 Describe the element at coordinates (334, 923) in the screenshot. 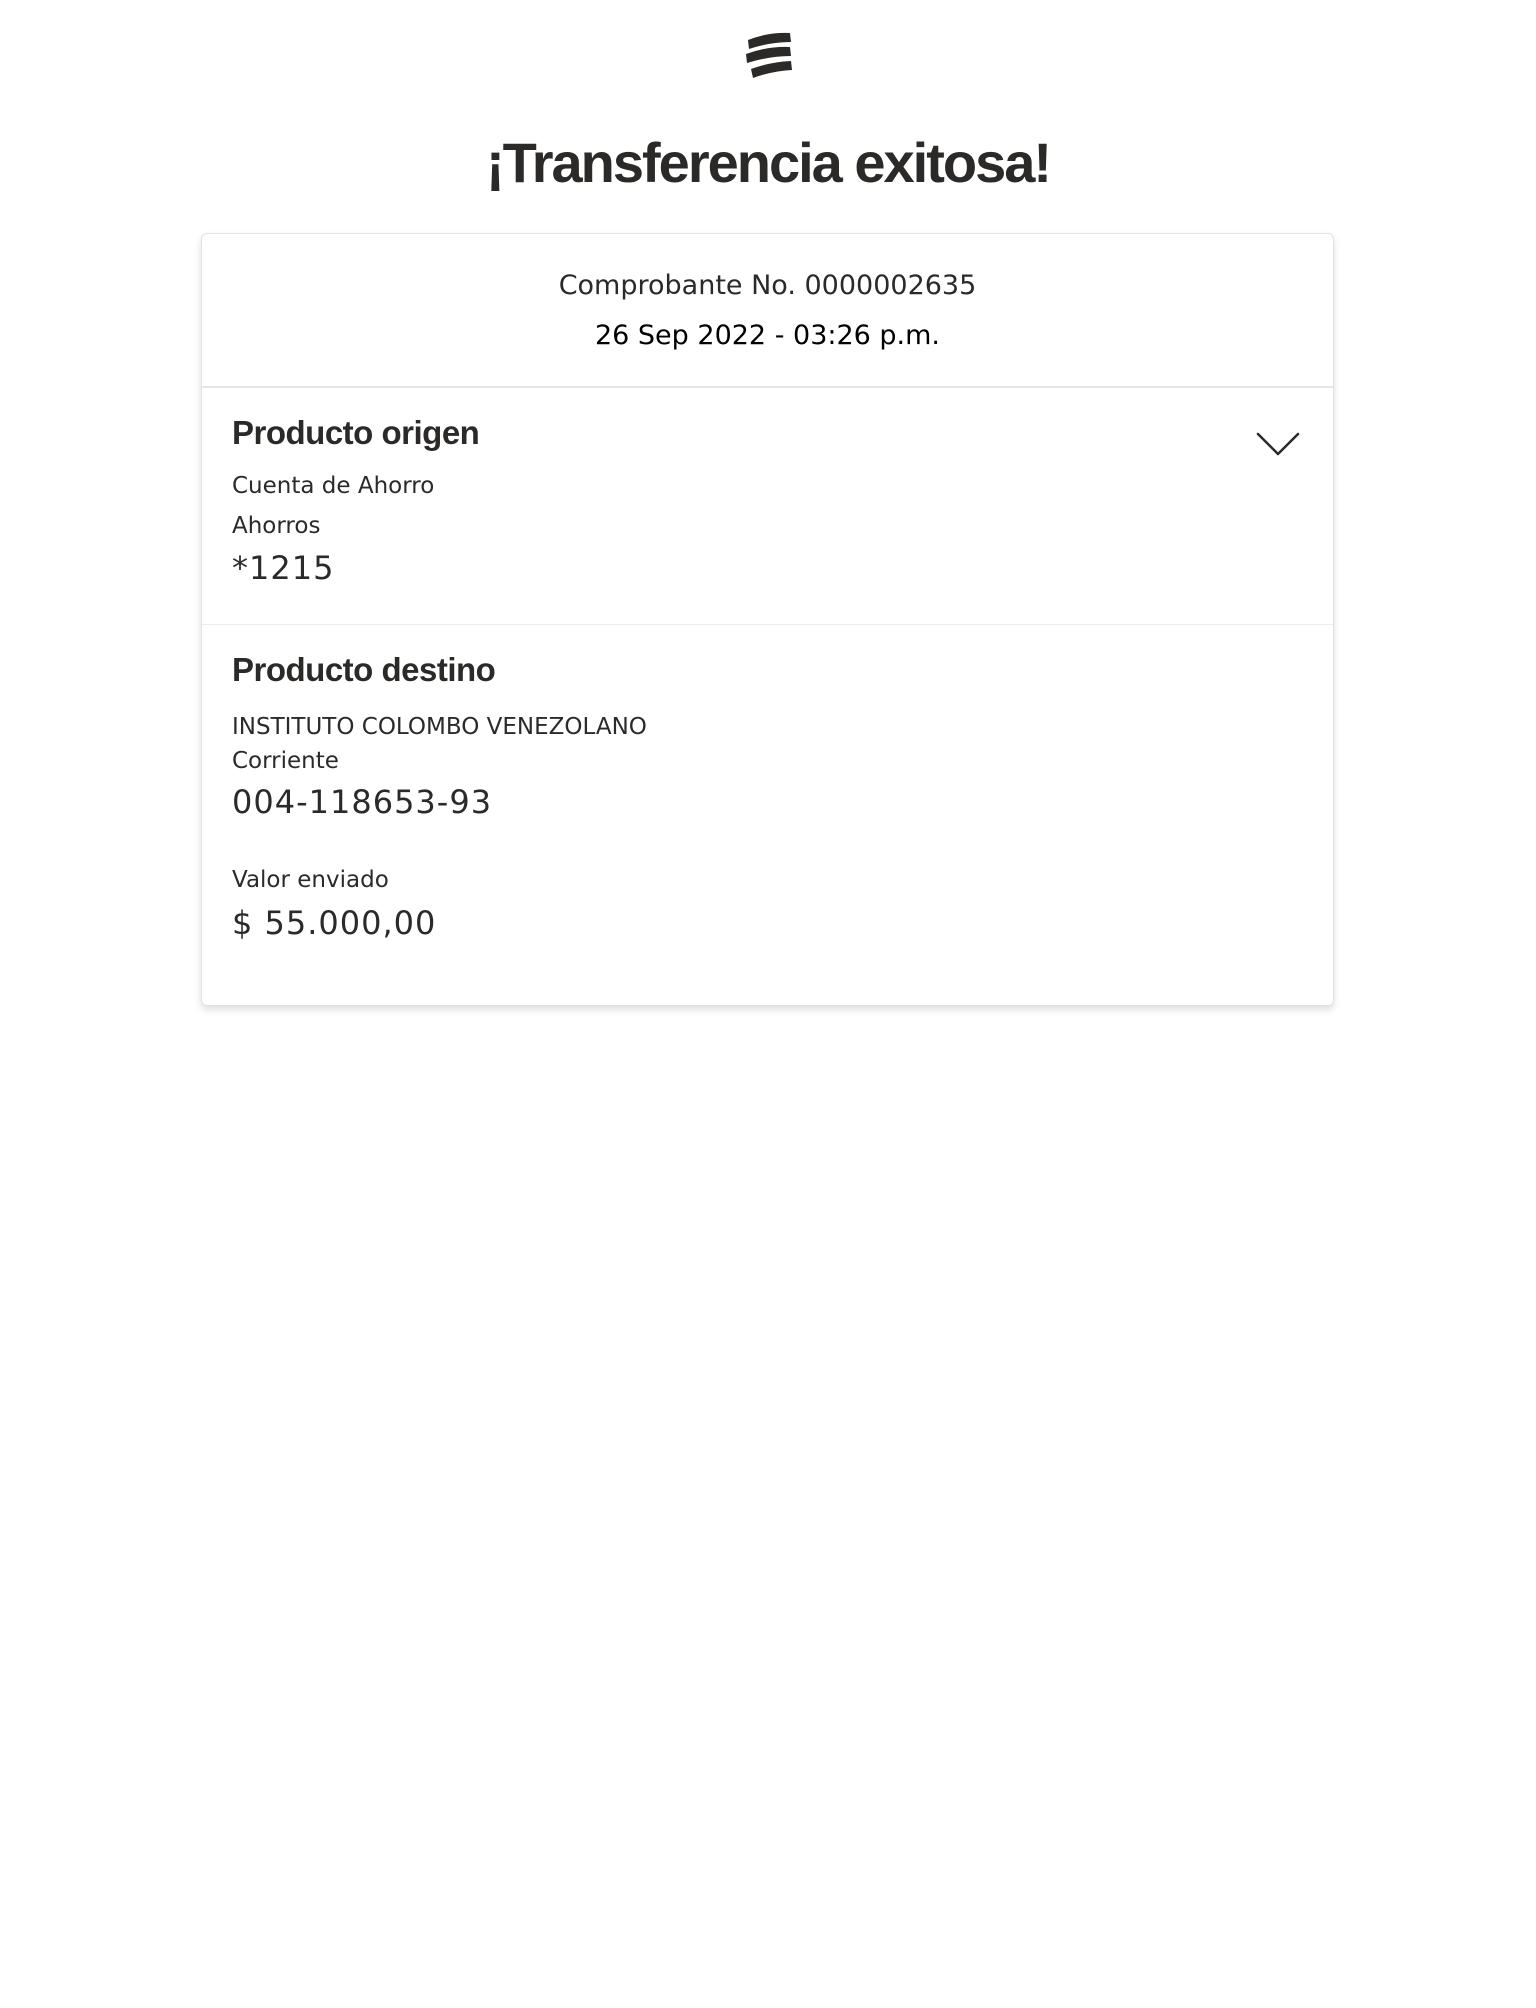

I see `amount-value: $ 55.000,00` at that location.